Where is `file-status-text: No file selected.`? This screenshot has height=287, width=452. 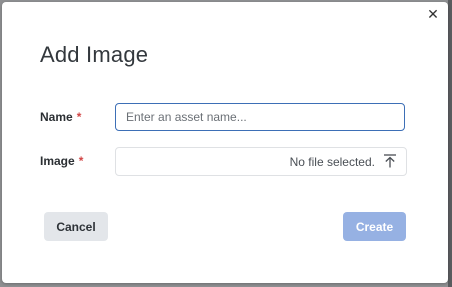 file-status-text: No file selected. is located at coordinates (332, 162).